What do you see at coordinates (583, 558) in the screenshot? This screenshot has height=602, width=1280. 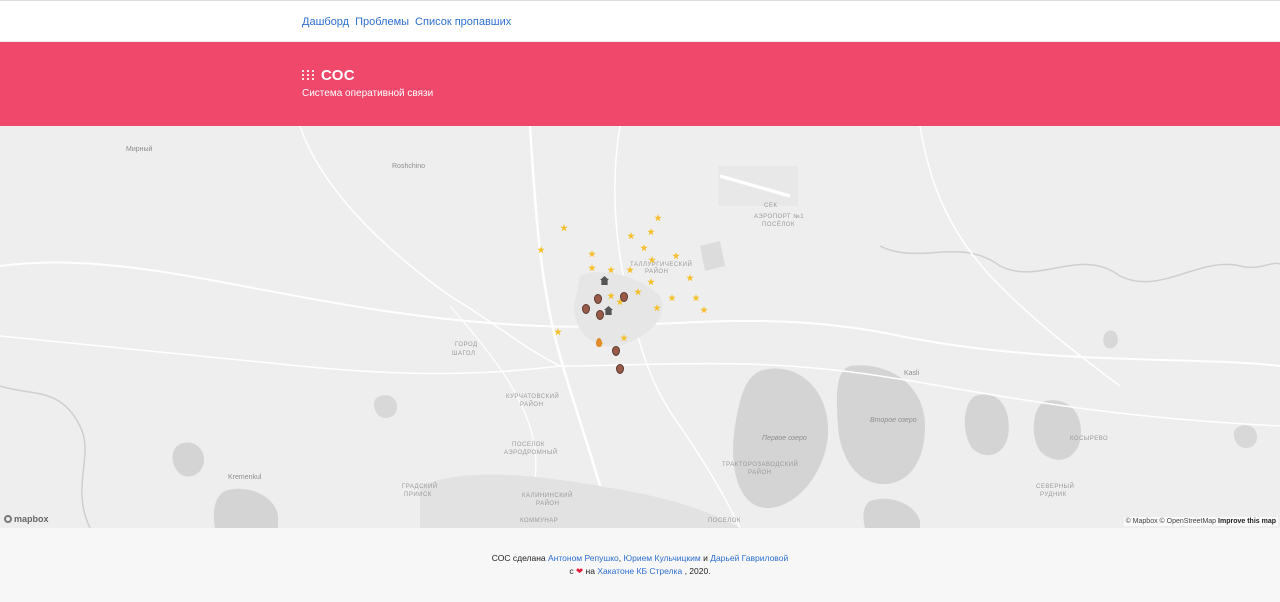 I see `author-link-1: Антоном Репушко` at bounding box center [583, 558].